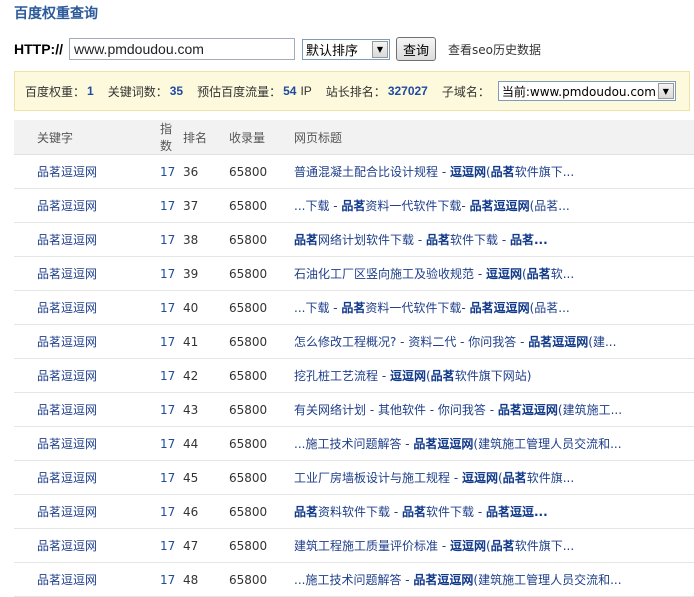 The height and width of the screenshot is (597, 694). Describe the element at coordinates (586, 91) in the screenshot. I see `subdomain-select: 当前:www.pmdoudou.com ▼` at that location.